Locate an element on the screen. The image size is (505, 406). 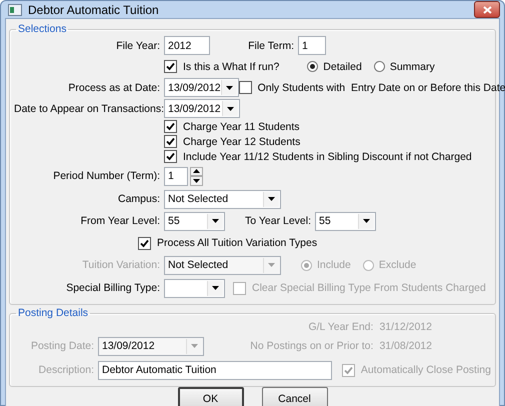
window-icon is located at coordinates (15, 10).